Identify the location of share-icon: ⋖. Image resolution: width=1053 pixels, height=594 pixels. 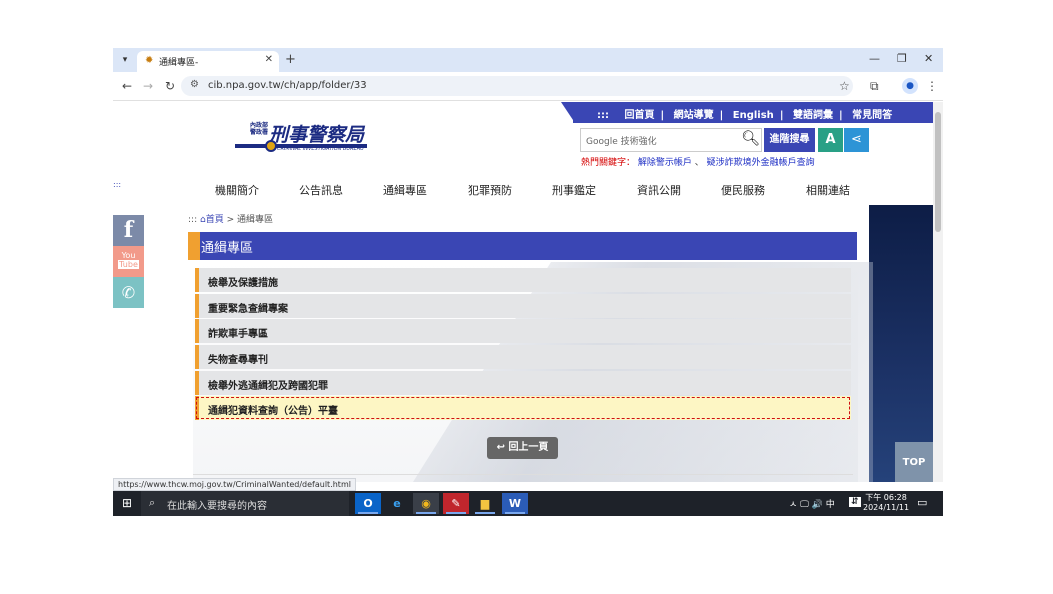
(856, 140).